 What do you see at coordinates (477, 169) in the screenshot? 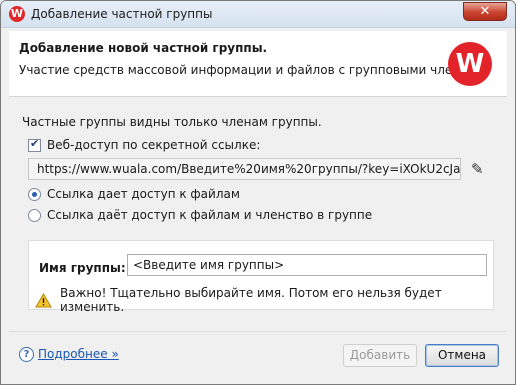
I see `pencil-icon: ✎` at bounding box center [477, 169].